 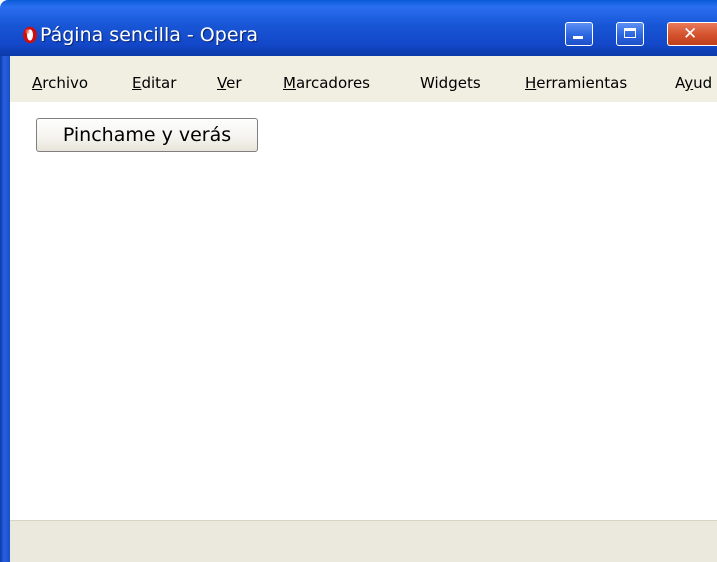 I want to click on menu-editar: Editar, so click(x=154, y=83).